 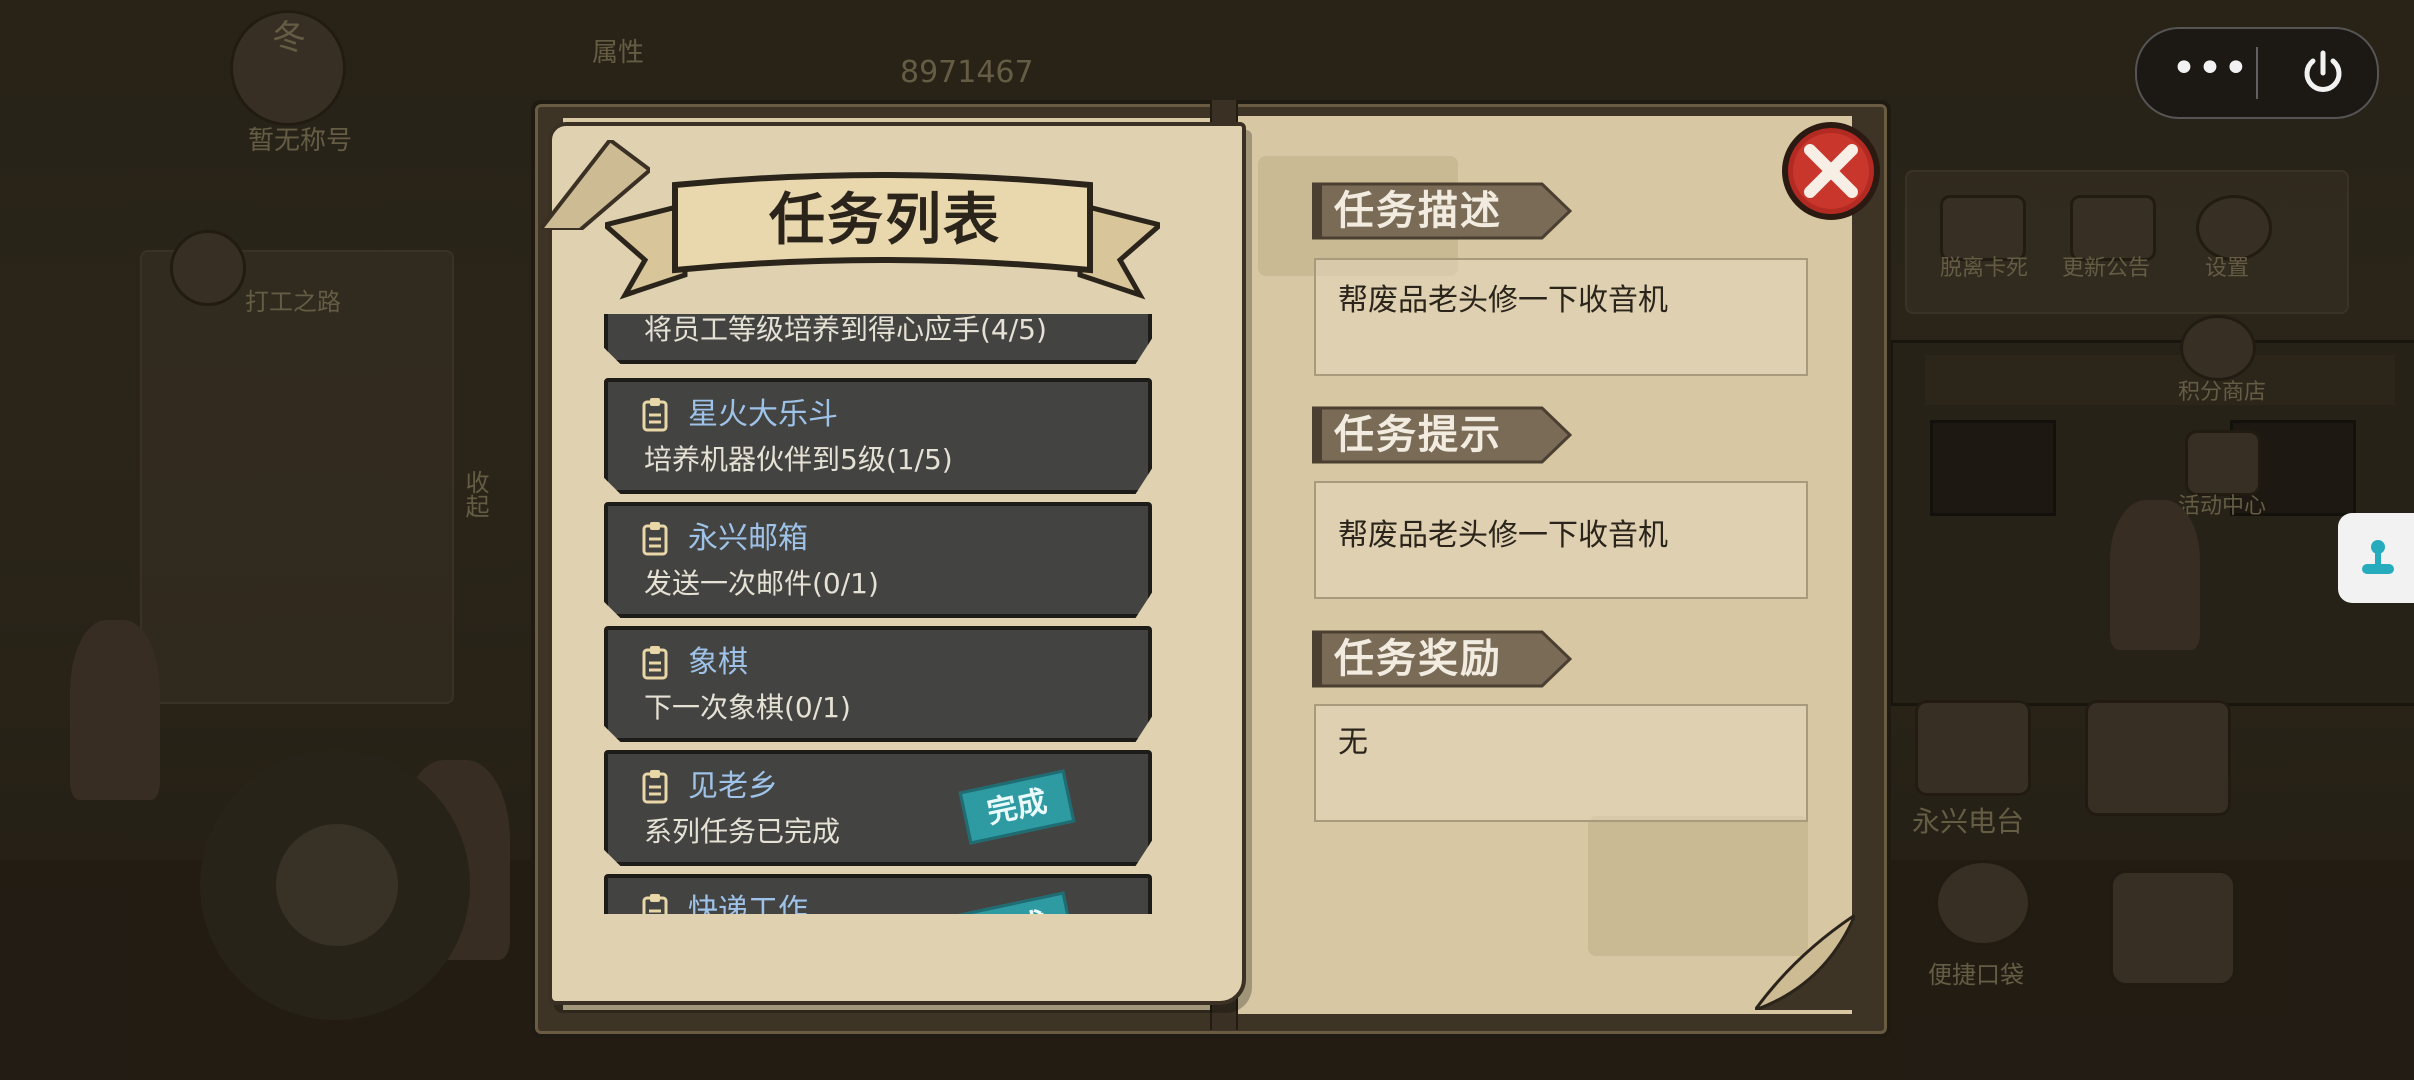 What do you see at coordinates (748, 903) in the screenshot?
I see `task-name: 快递工作` at bounding box center [748, 903].